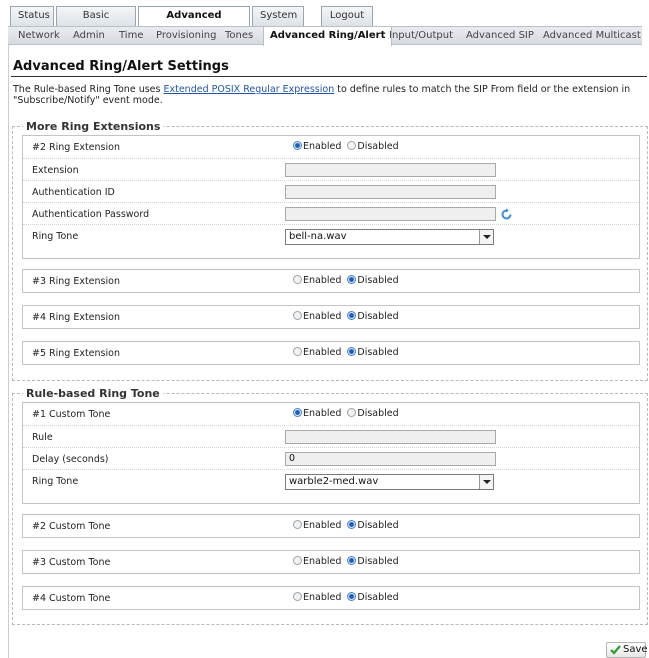 The height and width of the screenshot is (658, 649). Describe the element at coordinates (71, 598) in the screenshot. I see `field-label: #4 Custom Tone` at that location.